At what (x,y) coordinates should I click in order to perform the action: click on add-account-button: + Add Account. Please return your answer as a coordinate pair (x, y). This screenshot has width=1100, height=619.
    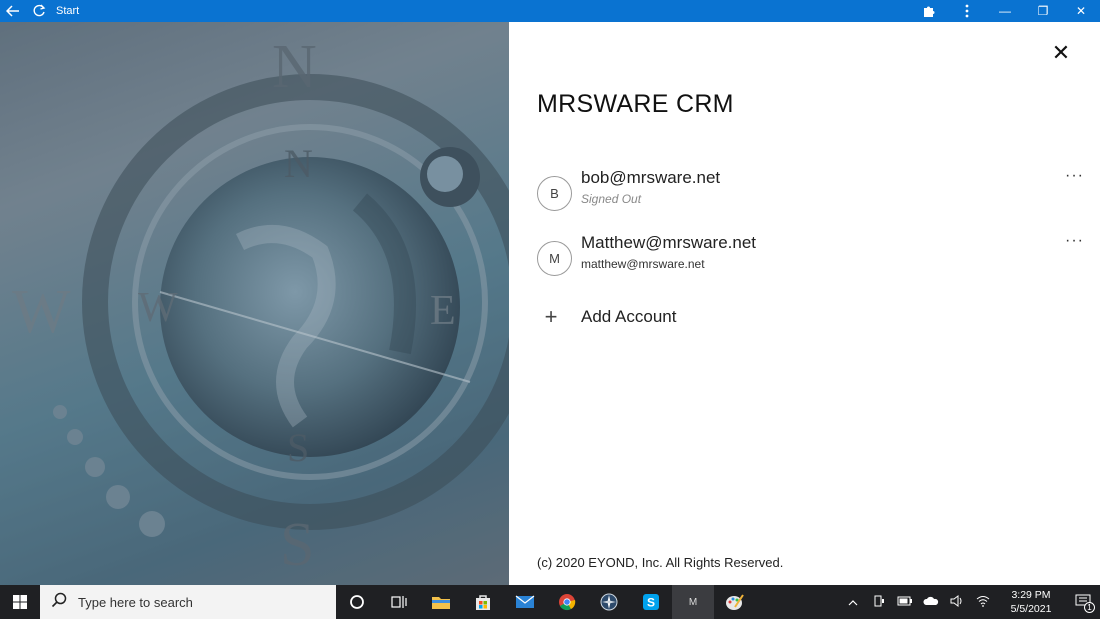
    Looking at the image, I should click on (607, 316).